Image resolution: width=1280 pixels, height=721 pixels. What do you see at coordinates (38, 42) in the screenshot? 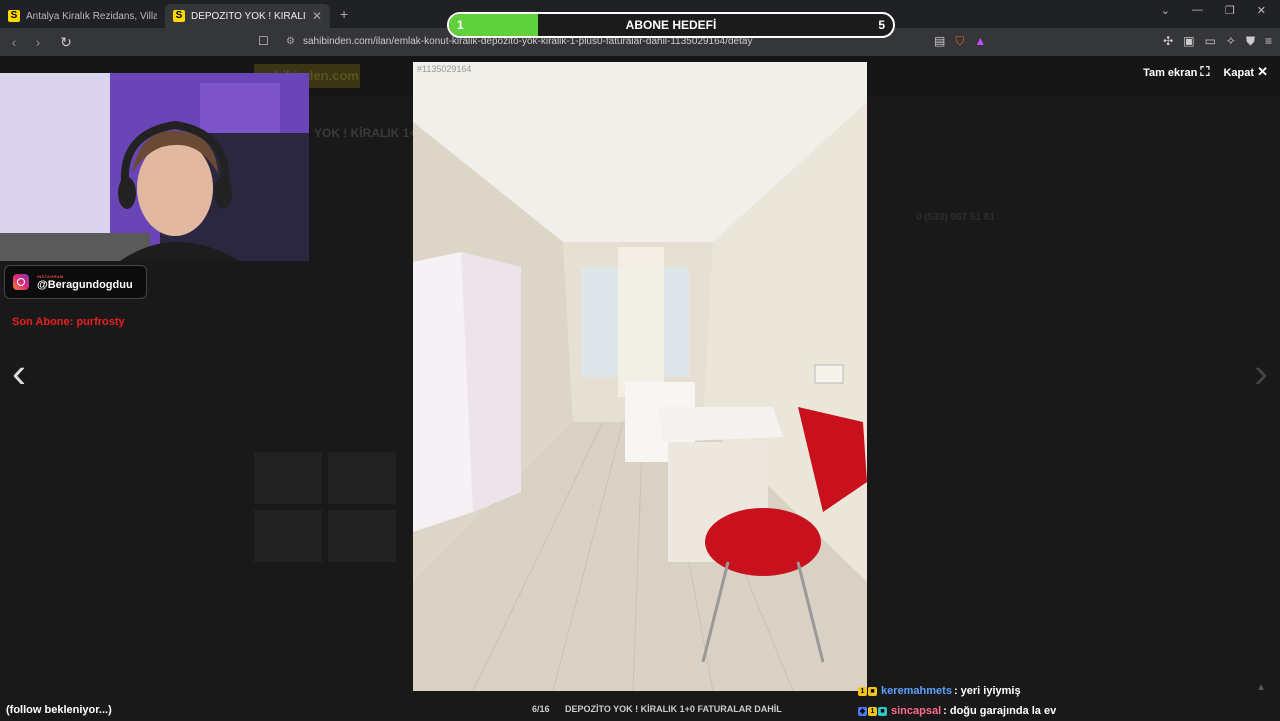
I see `forward-icon: ›` at bounding box center [38, 42].